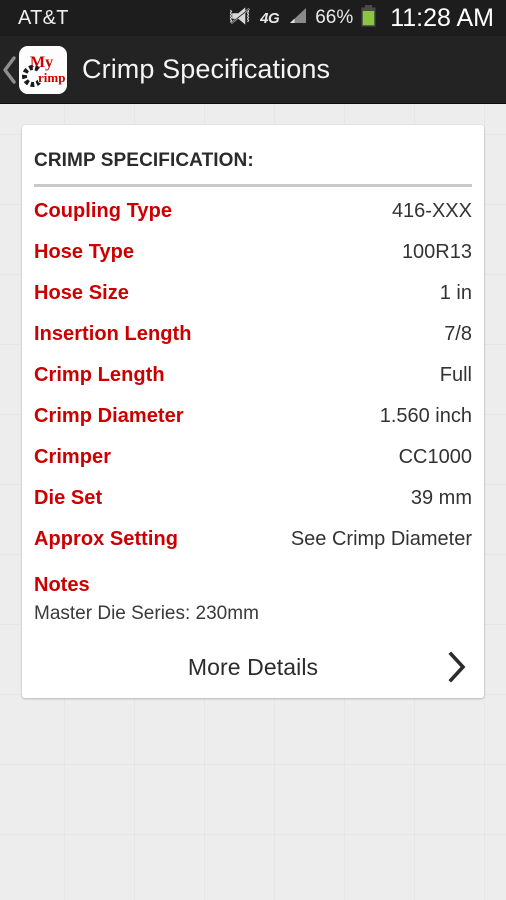 This screenshot has width=506, height=900. Describe the element at coordinates (253, 507) in the screenshot. I see `spec-row: Die Set 39 mm` at that location.